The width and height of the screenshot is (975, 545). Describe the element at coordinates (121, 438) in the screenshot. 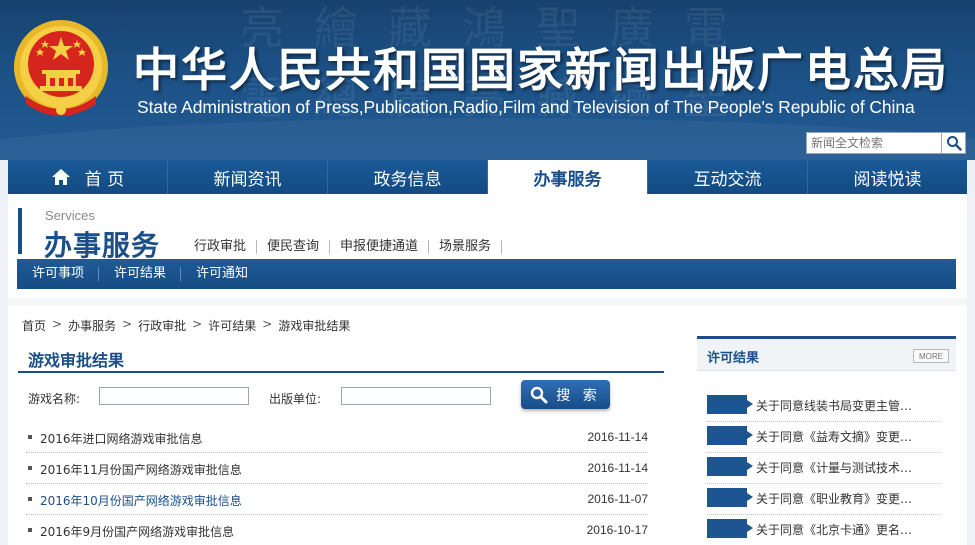

I see `list-item-title: 2016年进口网络游戏审批信息` at that location.